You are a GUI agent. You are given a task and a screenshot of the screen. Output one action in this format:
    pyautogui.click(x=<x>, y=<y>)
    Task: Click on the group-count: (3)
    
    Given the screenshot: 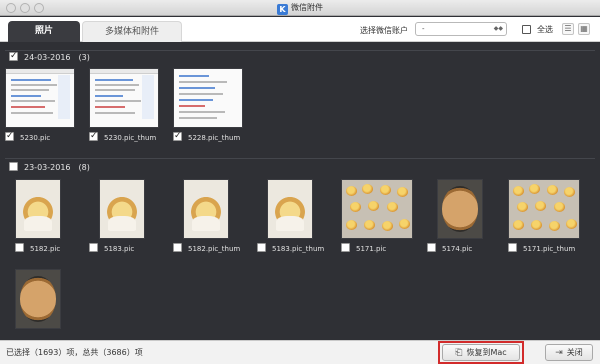 What is the action you would take?
    pyautogui.click(x=84, y=57)
    